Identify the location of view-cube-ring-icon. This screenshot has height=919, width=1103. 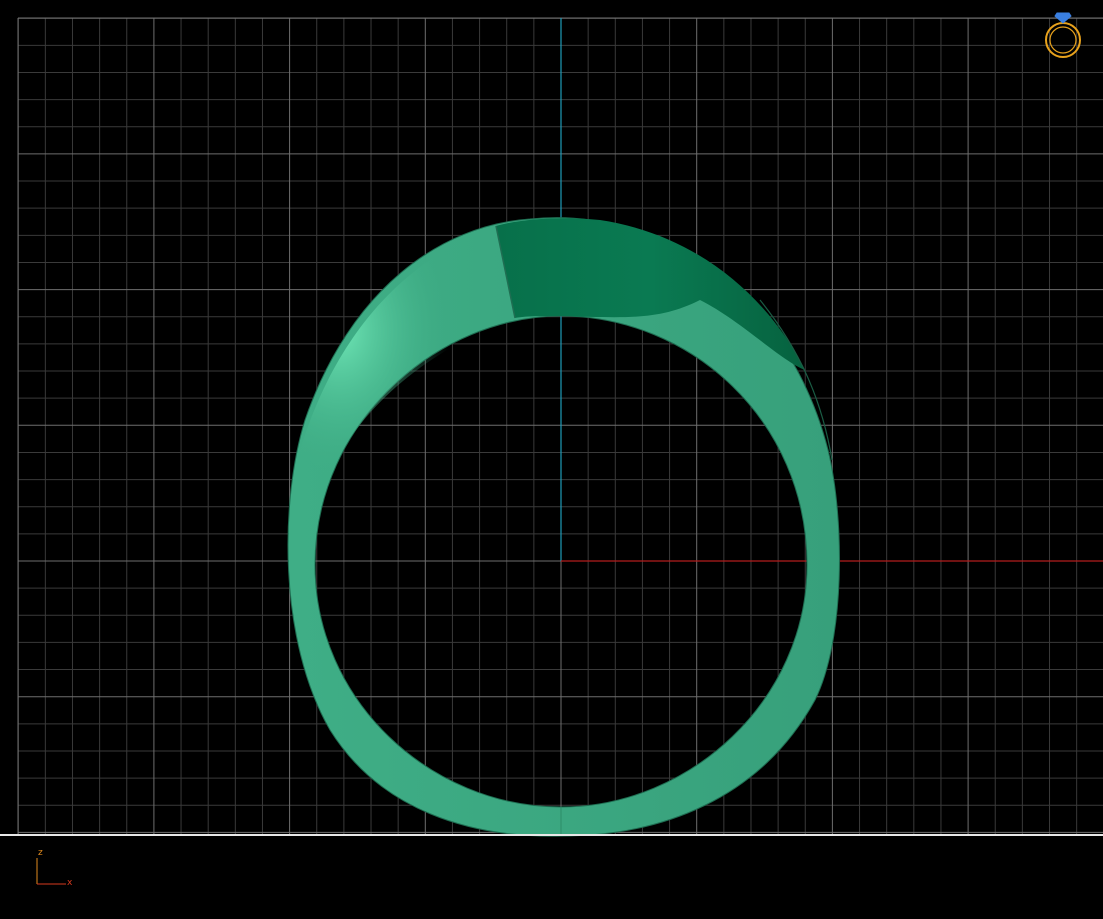
(1063, 35).